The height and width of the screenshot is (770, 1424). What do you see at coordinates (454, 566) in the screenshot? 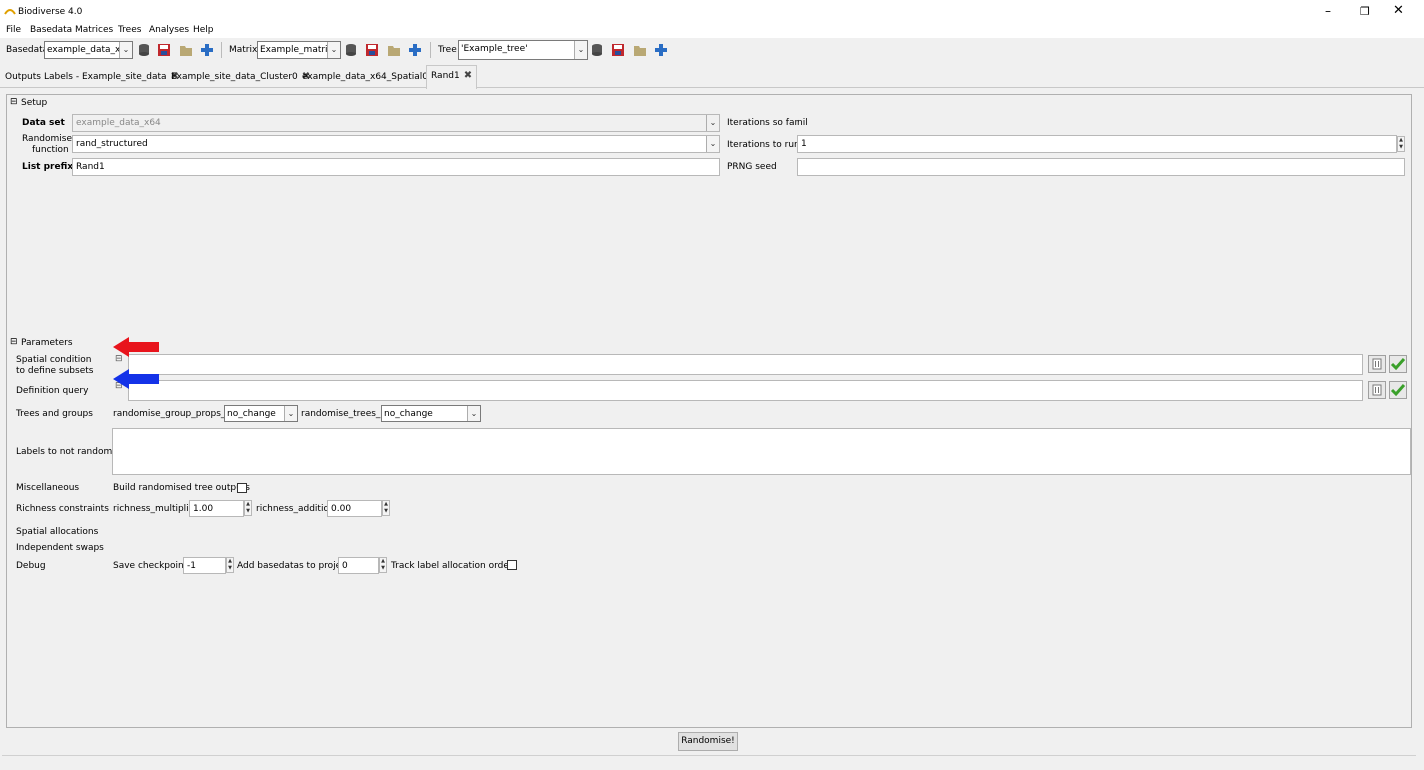
I see `track-label-allocation-label: Track label allocation order?` at bounding box center [454, 566].